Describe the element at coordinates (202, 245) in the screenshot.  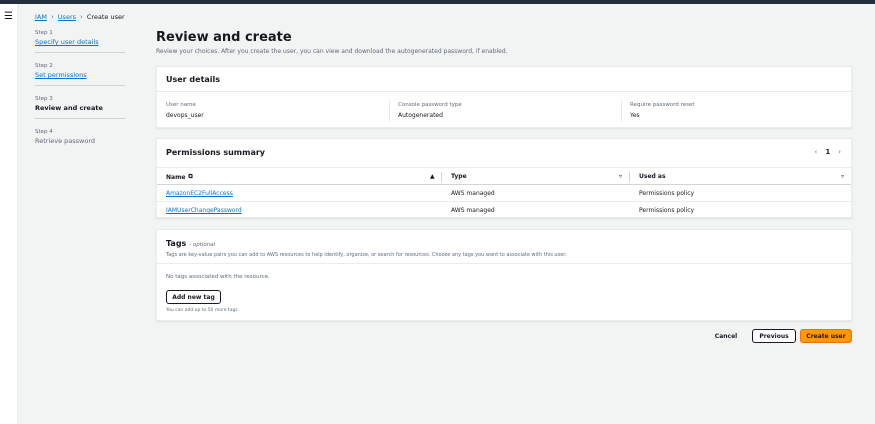
I see `optional-label: - optional` at that location.